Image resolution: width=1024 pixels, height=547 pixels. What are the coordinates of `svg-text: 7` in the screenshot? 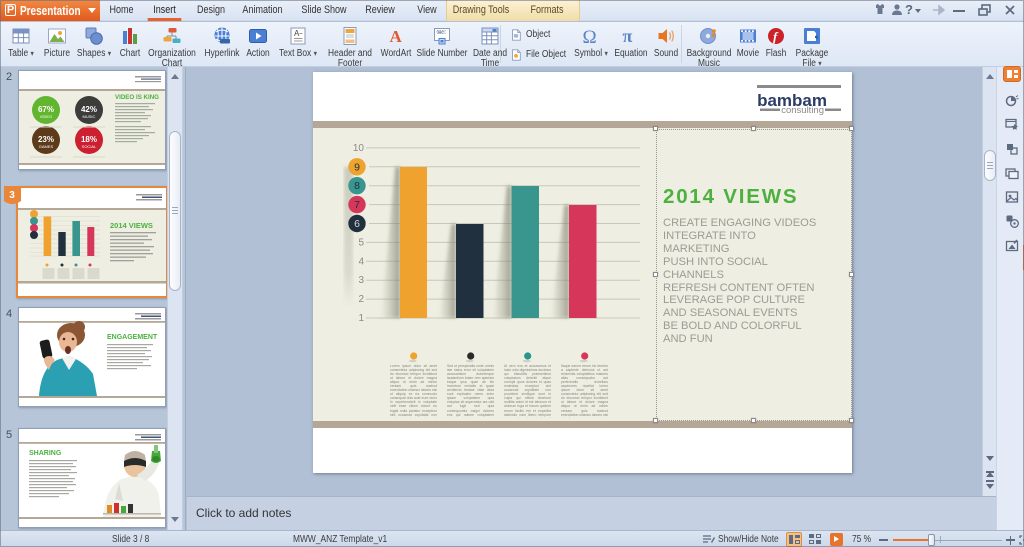 It's located at (357, 205).